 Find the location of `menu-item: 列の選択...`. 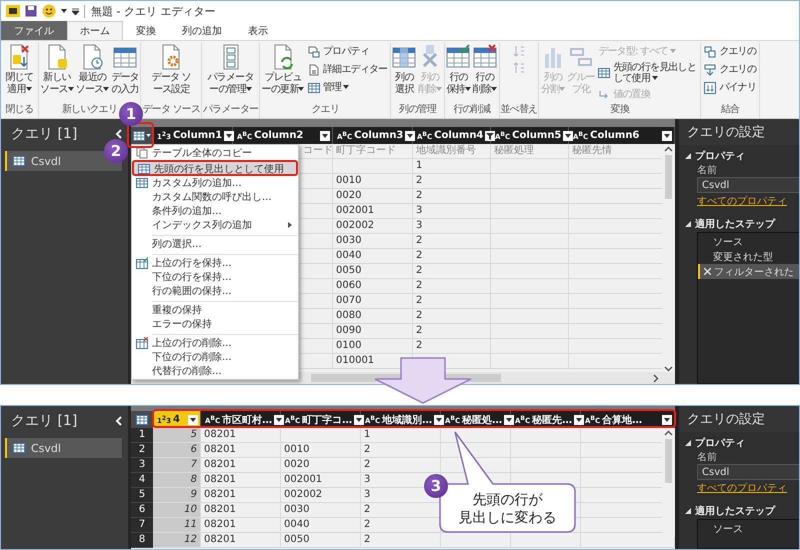

menu-item: 列の選択... is located at coordinates (215, 244).